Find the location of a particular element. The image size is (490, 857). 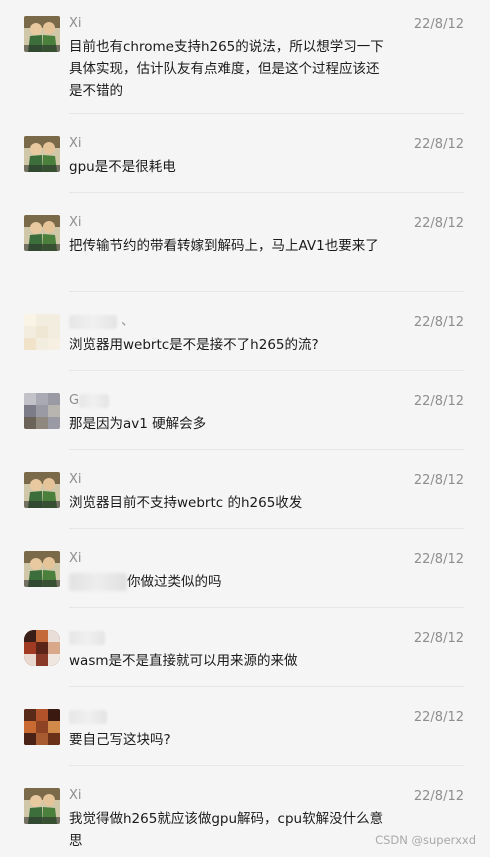

blurred-mention is located at coordinates (98, 582).